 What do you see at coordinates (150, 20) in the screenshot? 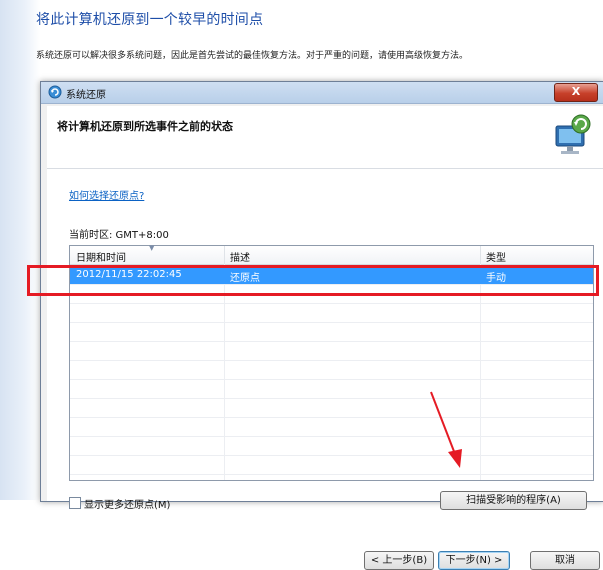
I see `page-title: 将此计算机还原到一个较早的时间点` at bounding box center [150, 20].